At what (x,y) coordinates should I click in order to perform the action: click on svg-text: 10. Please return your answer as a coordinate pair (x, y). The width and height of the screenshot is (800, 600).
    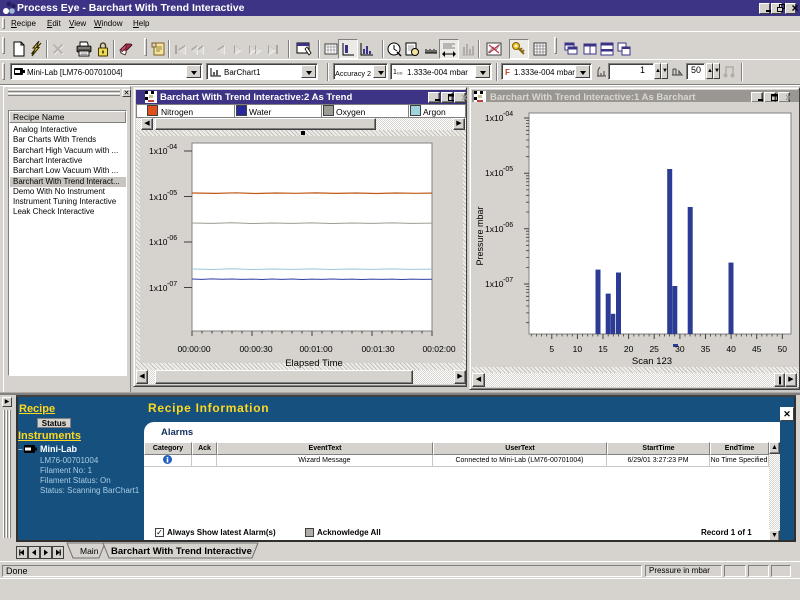
    Looking at the image, I should click on (578, 349).